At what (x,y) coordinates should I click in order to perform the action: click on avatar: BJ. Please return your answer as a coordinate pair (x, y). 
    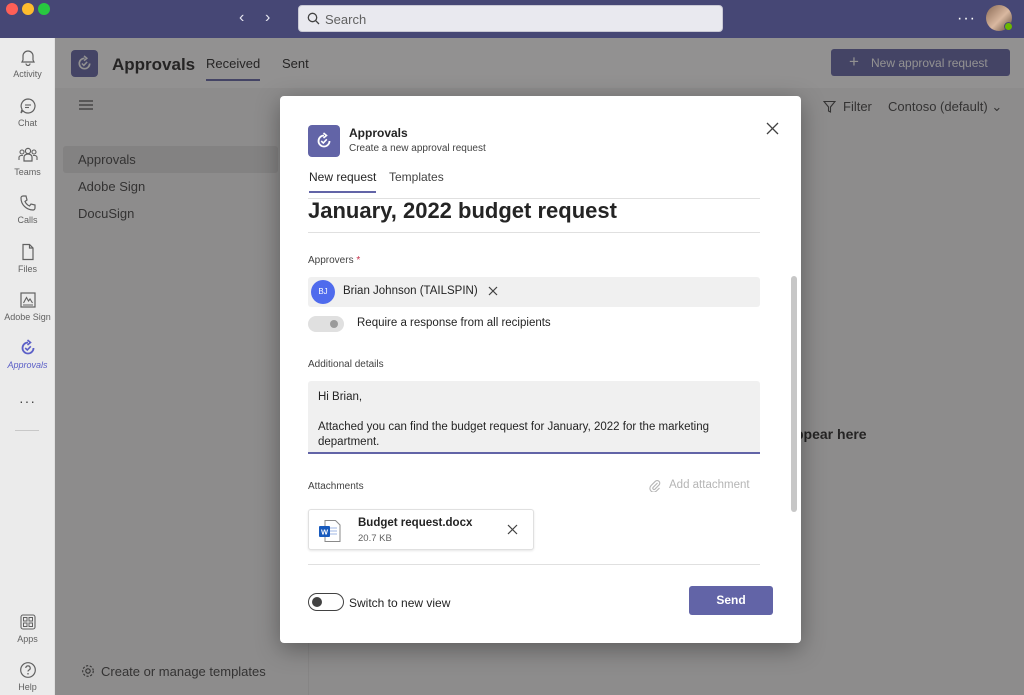
    Looking at the image, I should click on (323, 292).